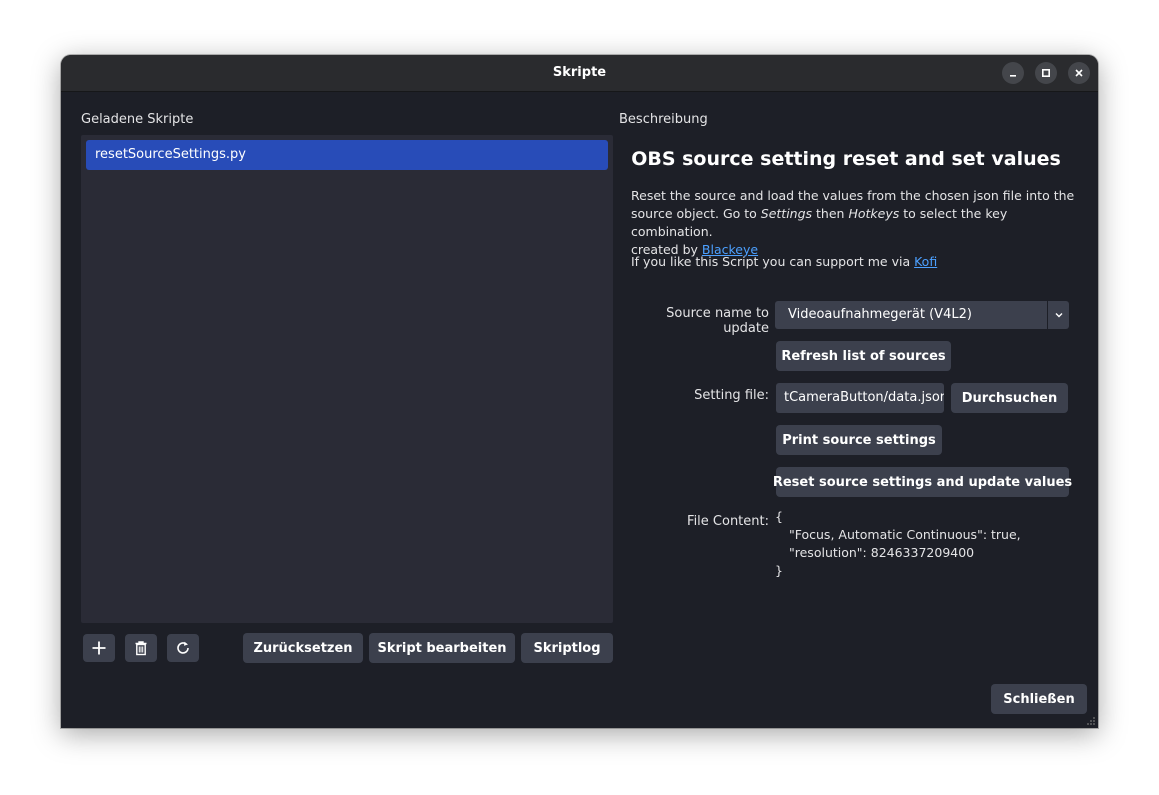  Describe the element at coordinates (779, 516) in the screenshot. I see `file-content-line: {` at that location.